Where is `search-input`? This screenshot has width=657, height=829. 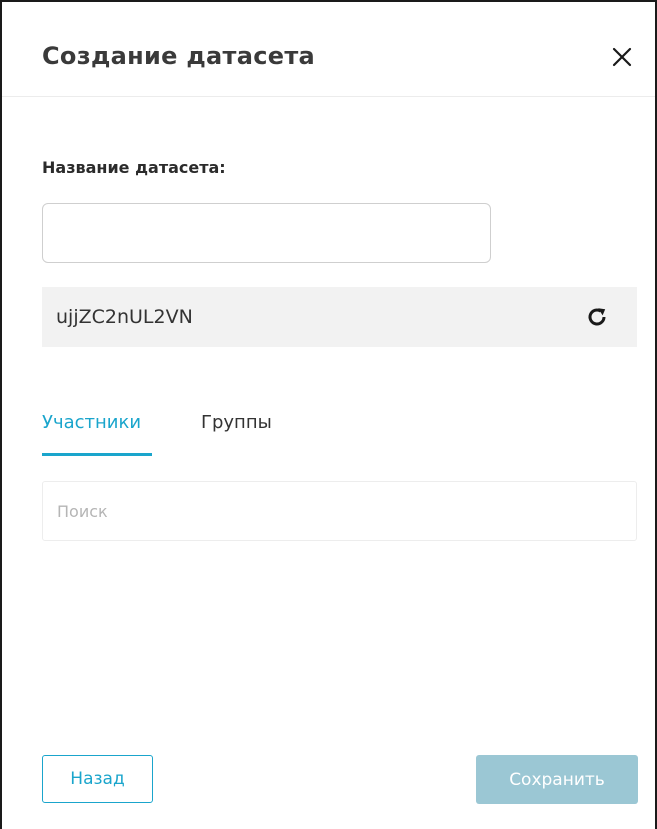 search-input is located at coordinates (339, 511).